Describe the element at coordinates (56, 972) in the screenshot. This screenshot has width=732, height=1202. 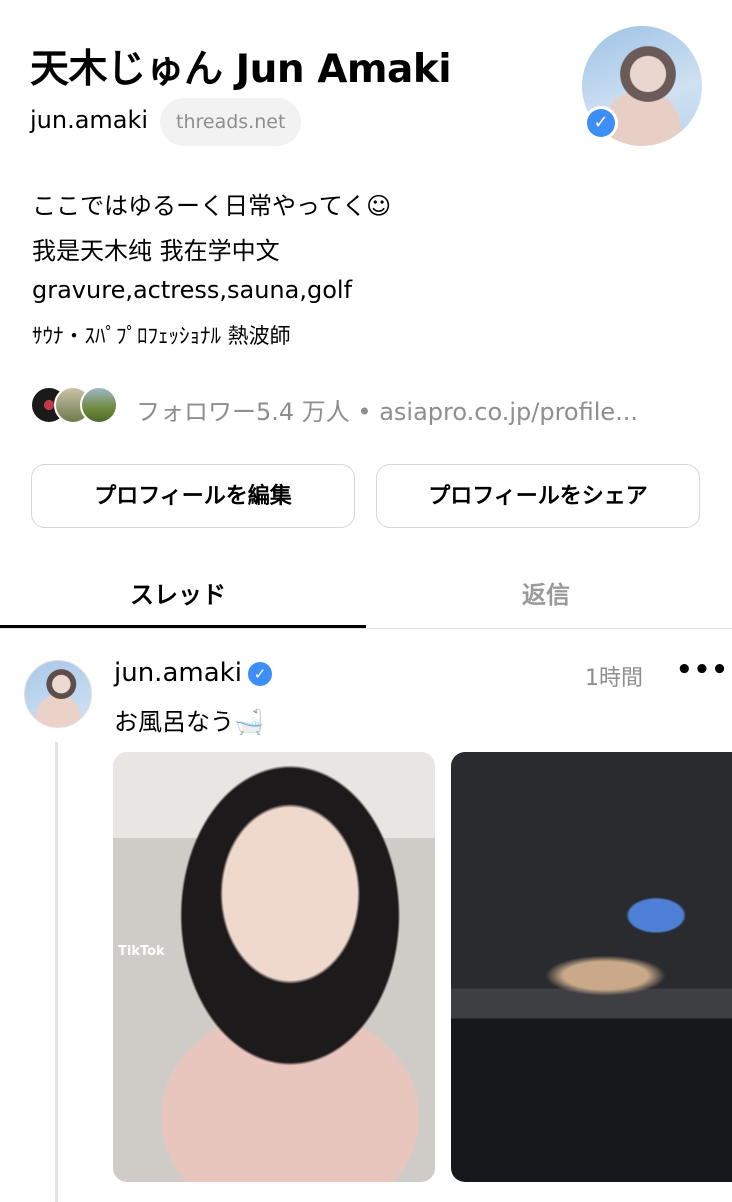
I see `thread-line` at that location.